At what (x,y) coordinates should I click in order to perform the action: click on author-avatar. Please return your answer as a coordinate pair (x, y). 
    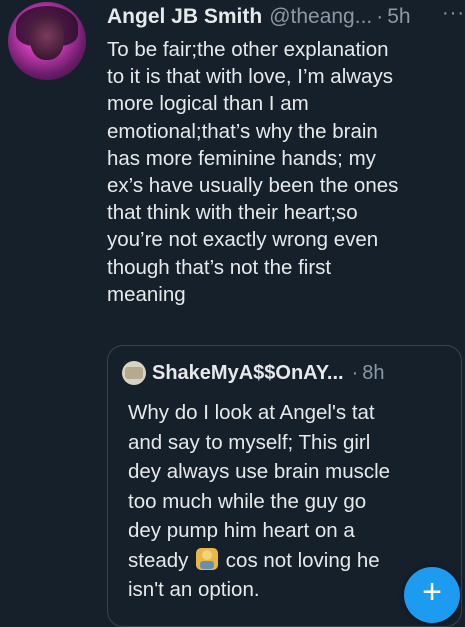
    Looking at the image, I should click on (47, 41).